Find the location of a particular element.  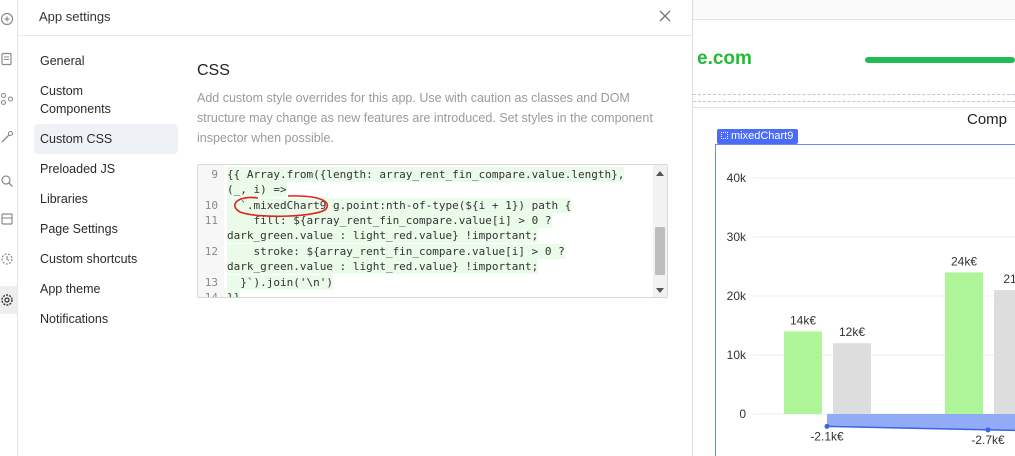

editor-scrollbar is located at coordinates (660, 231).